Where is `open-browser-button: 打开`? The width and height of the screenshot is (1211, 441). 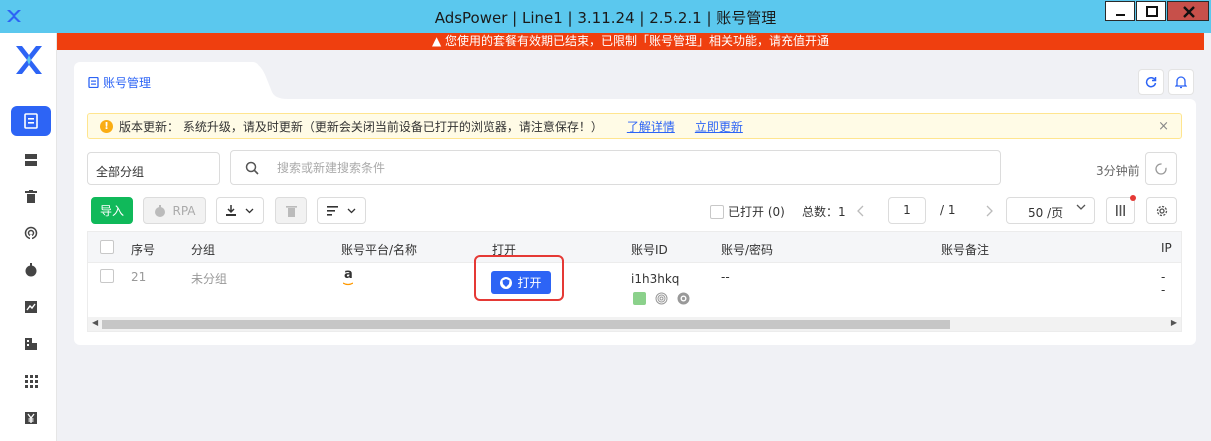 open-browser-button: 打开 is located at coordinates (521, 282).